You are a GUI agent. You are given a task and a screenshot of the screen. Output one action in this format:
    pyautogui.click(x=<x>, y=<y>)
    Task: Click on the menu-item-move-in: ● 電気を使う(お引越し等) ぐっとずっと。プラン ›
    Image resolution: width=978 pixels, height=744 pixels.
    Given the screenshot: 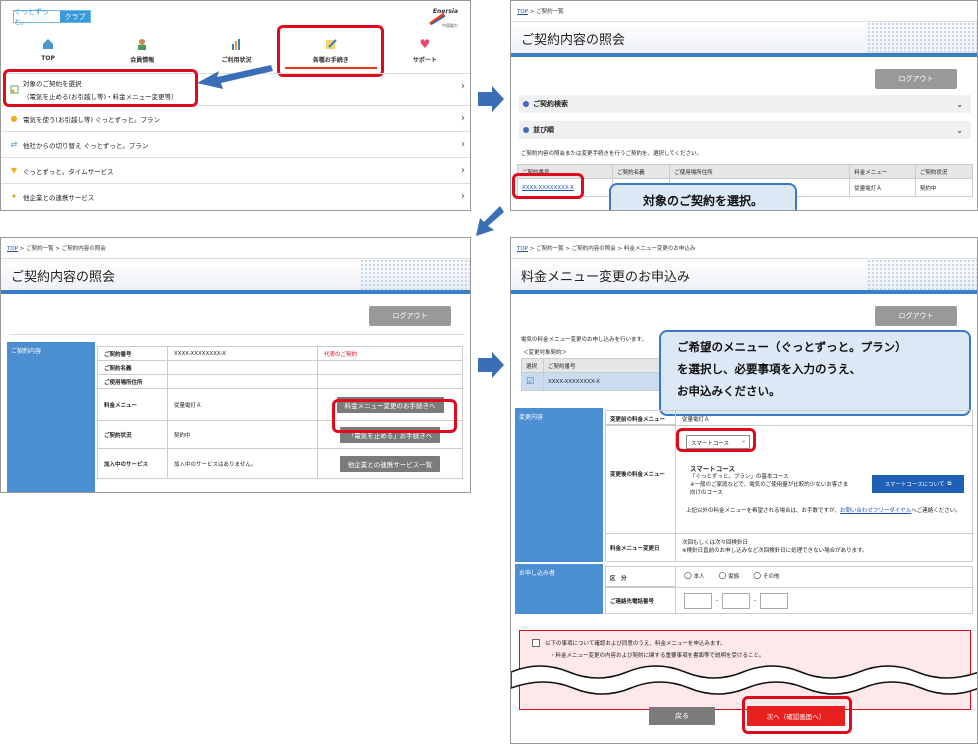 What is the action you would take?
    pyautogui.click(x=235, y=118)
    